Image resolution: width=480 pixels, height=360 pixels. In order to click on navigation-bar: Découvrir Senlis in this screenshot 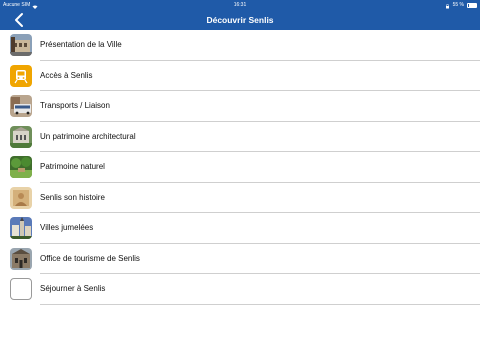, I will do `click(240, 20)`.